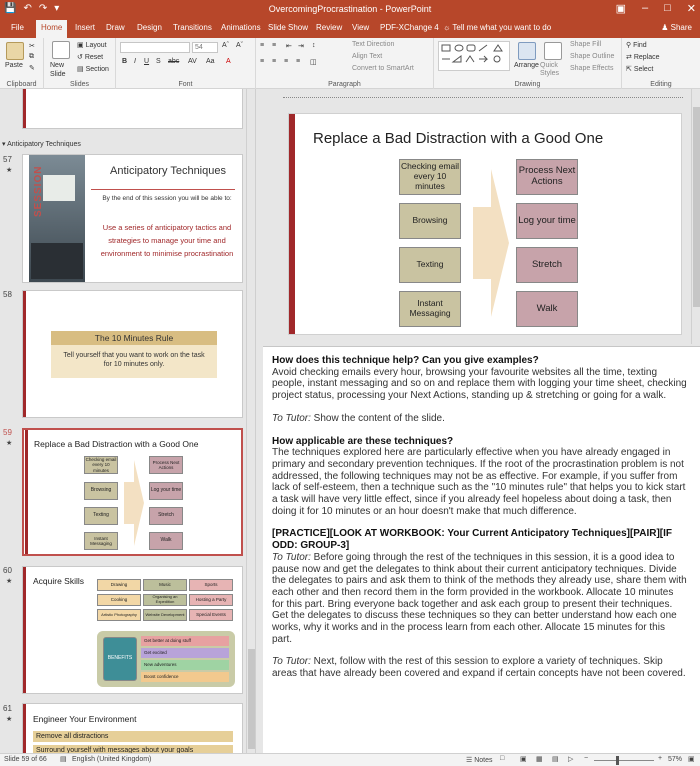 This screenshot has height=766, width=700. Describe the element at coordinates (93, 69) in the screenshot. I see `section-button: ▤ Section` at that location.